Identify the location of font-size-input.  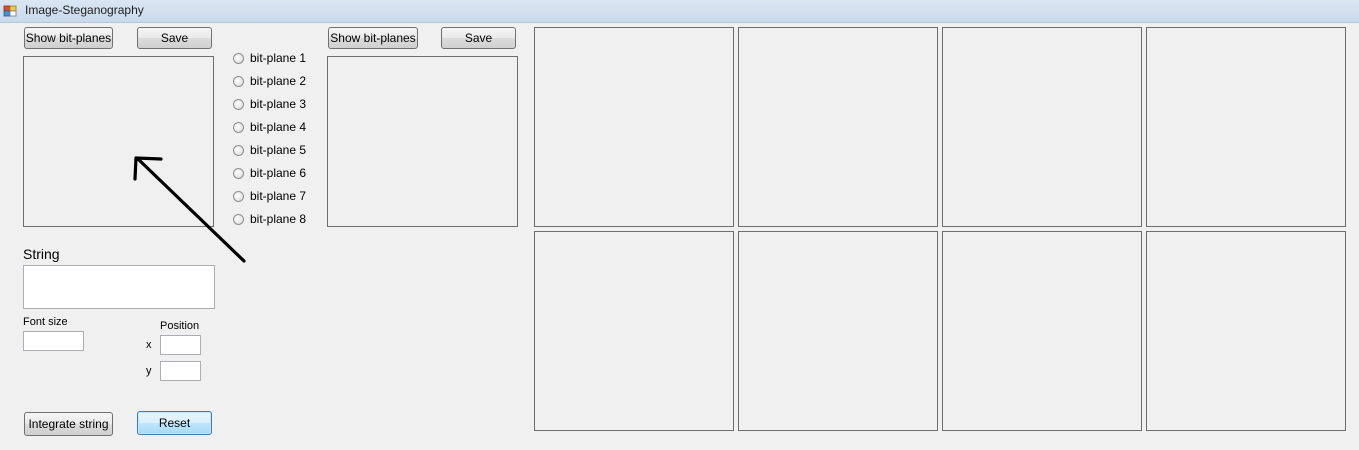
(53, 341).